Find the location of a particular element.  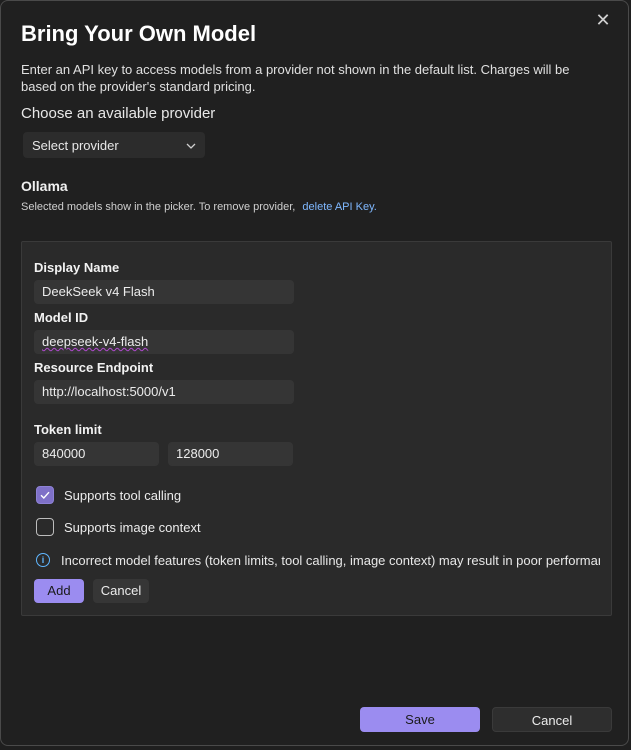

close-icon: ✕ is located at coordinates (603, 20).